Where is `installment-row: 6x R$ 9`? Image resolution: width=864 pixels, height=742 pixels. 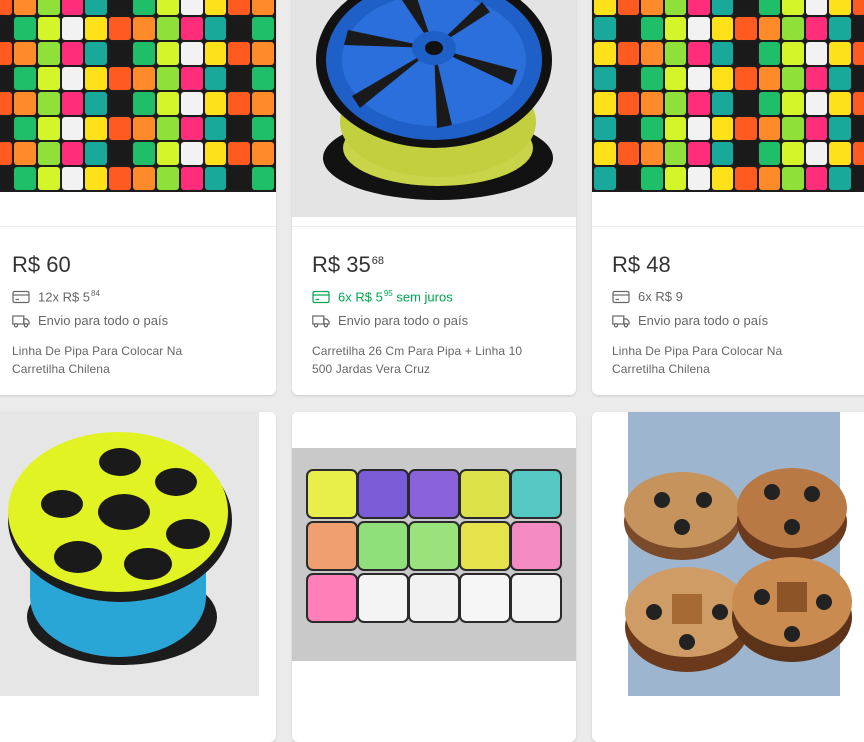 installment-row: 6x R$ 9 is located at coordinates (647, 296).